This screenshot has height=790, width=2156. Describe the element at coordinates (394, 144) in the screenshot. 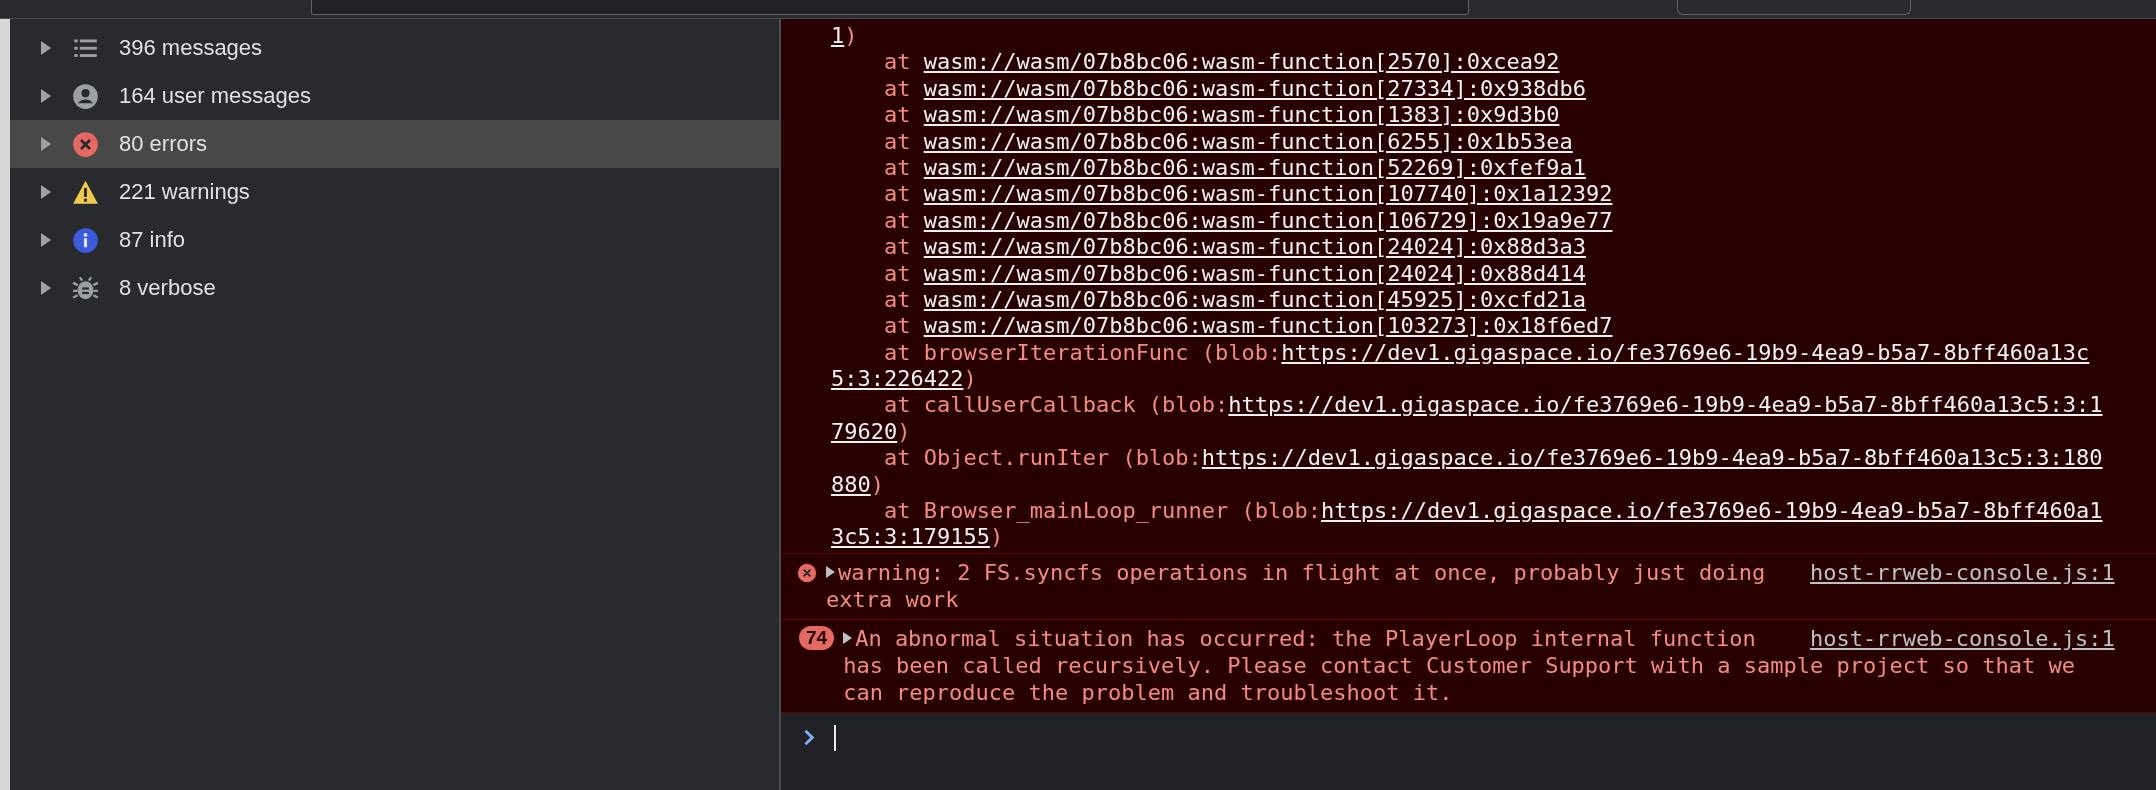

I see `sidebar-item: 80 errors` at that location.